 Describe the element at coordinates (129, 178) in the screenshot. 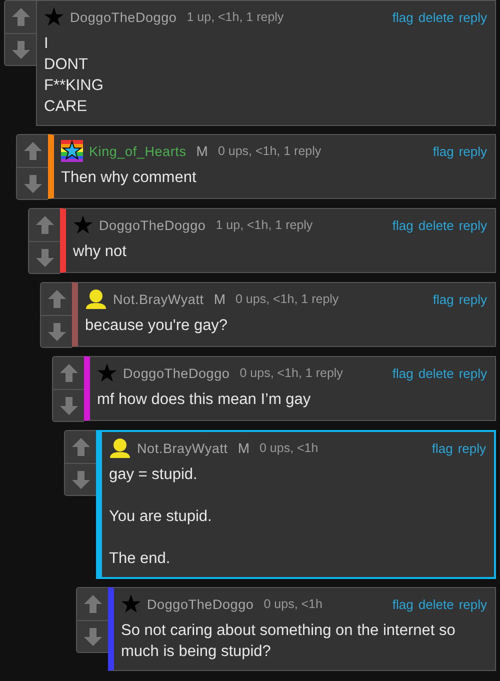

I see `comment-text: Then why comment` at that location.